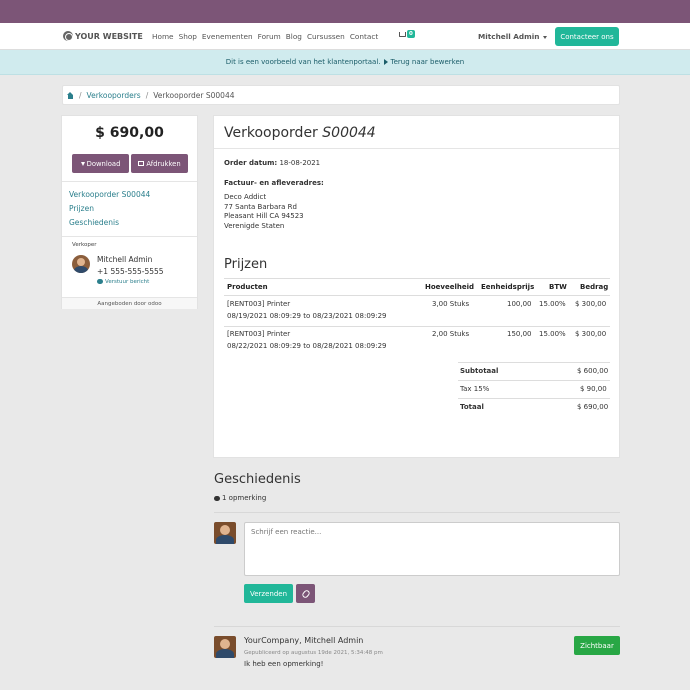 The height and width of the screenshot is (690, 690). Describe the element at coordinates (451, 304) in the screenshot. I see `line-1-qty: 3,00 Stuks` at that location.